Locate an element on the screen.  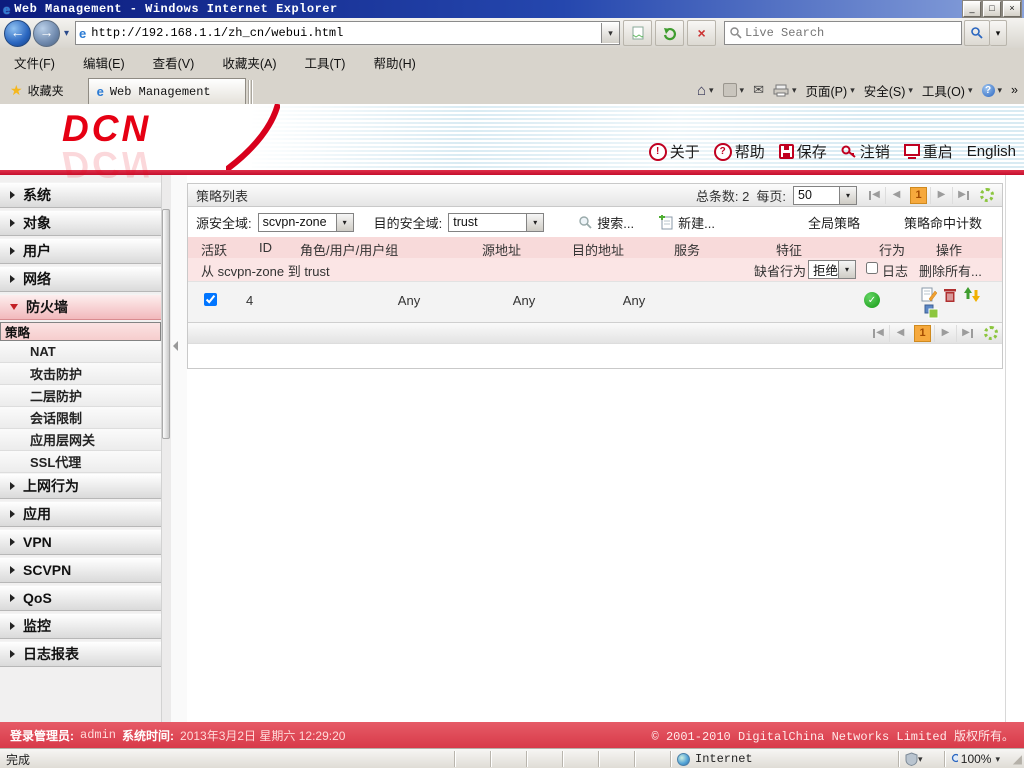
close-button: × is located at coordinates (1012, 9).